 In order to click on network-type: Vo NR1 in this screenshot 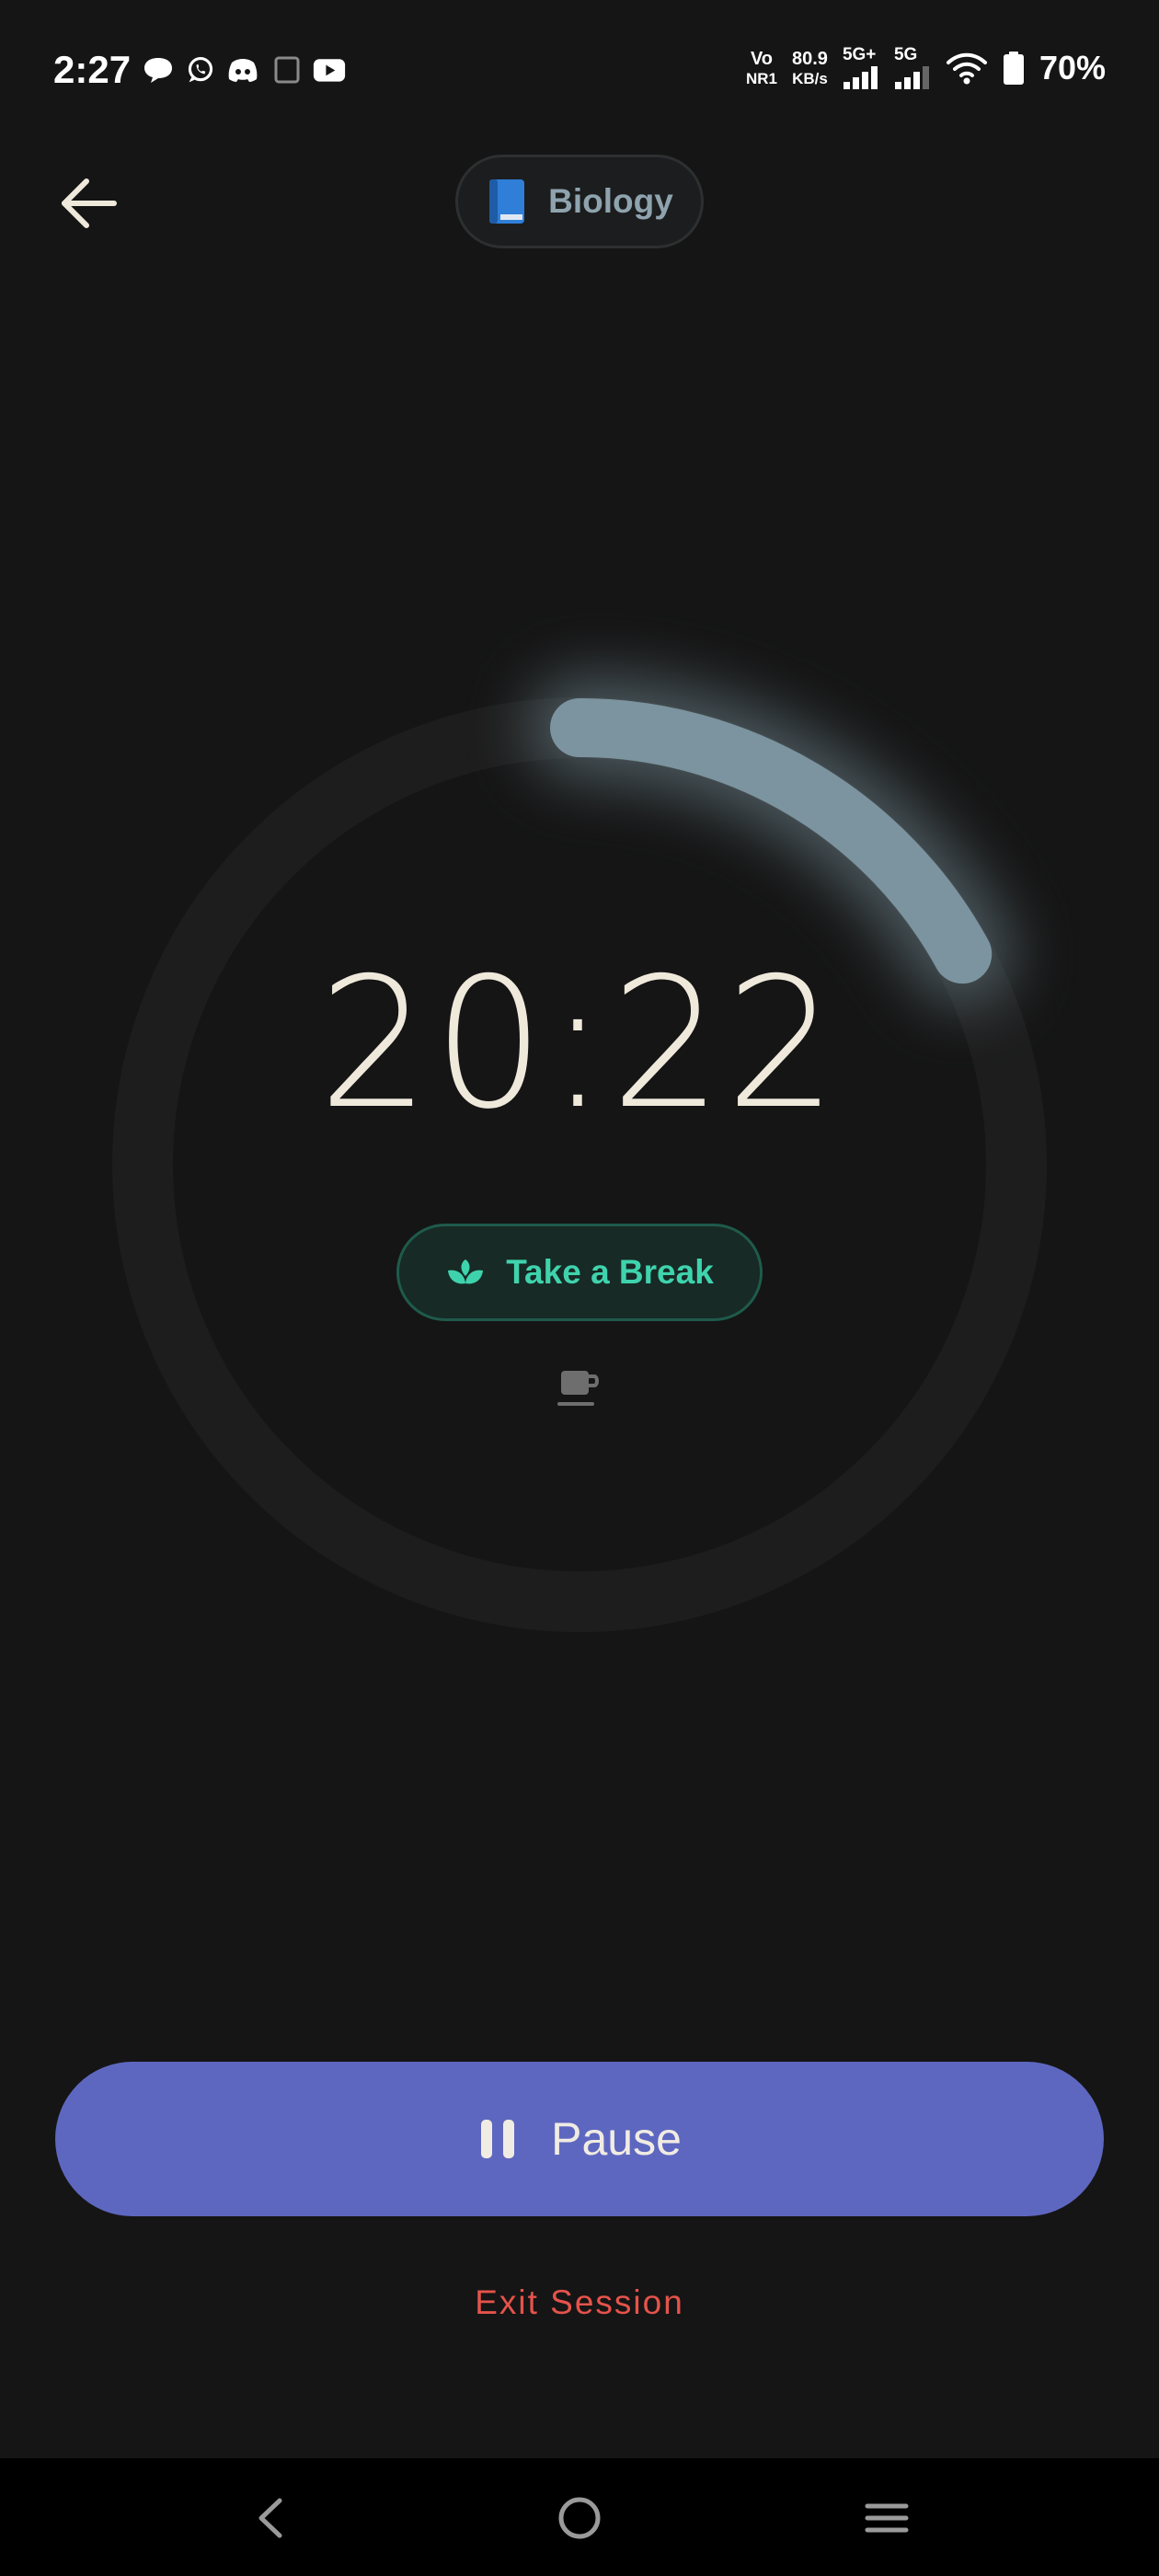, I will do `click(761, 68)`.